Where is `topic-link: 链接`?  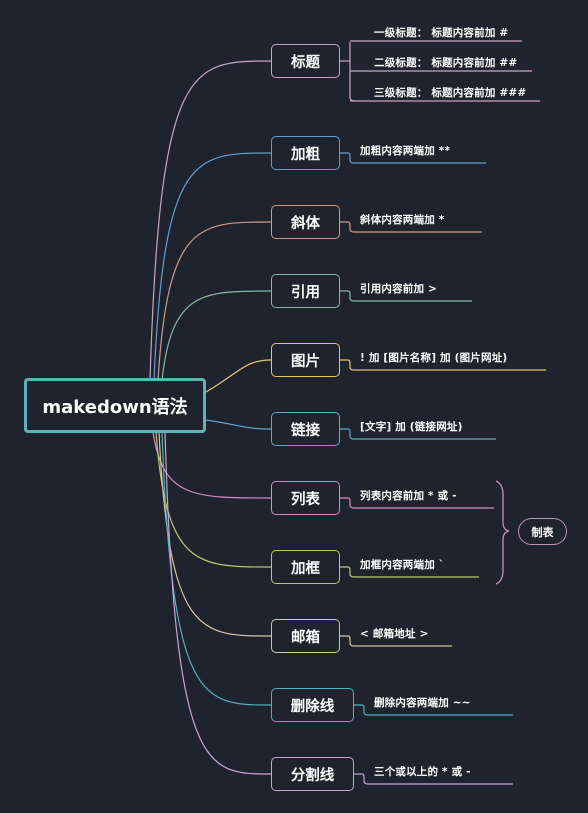 topic-link: 链接 is located at coordinates (305, 429).